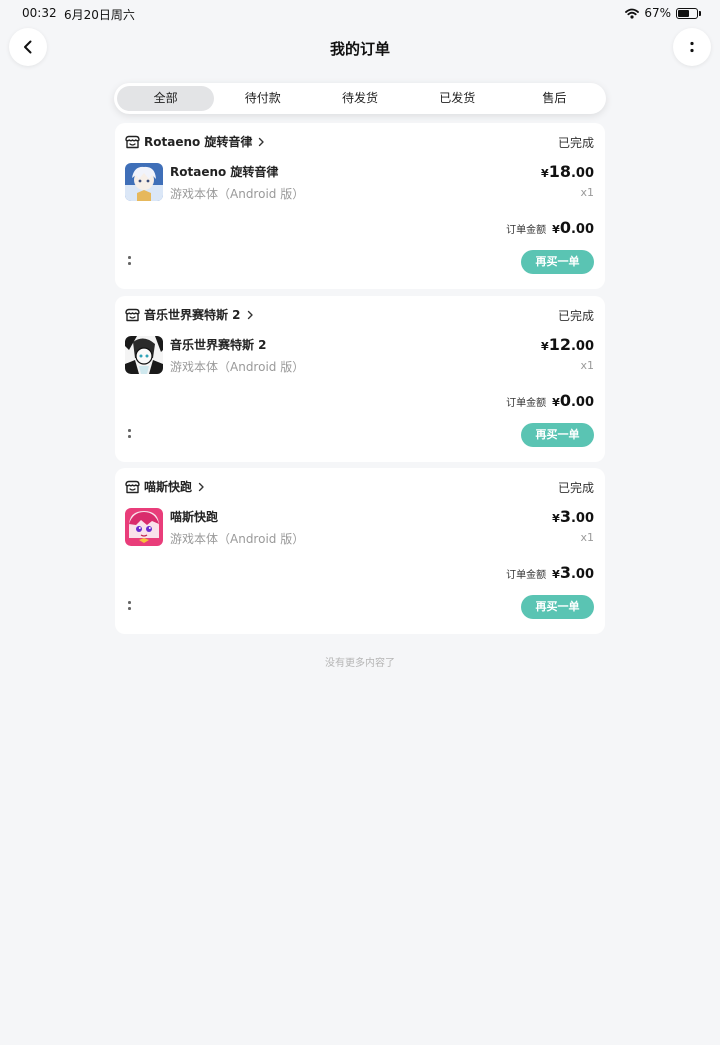  Describe the element at coordinates (218, 344) in the screenshot. I see `game-name: 音乐世界赛特斯 2` at that location.